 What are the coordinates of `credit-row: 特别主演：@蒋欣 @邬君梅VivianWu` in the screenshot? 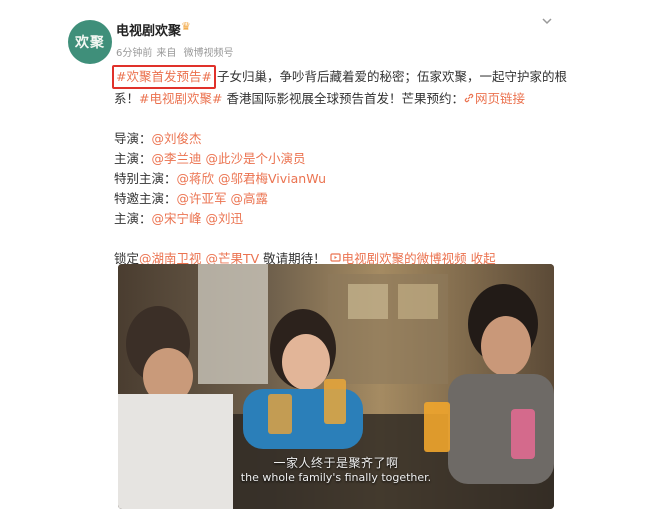 It's located at (339, 179).